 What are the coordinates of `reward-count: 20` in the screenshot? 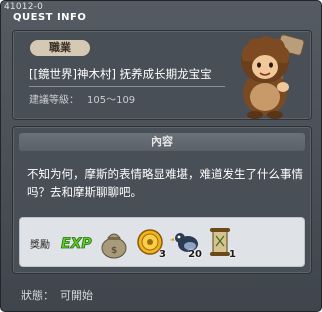 It's located at (195, 254).